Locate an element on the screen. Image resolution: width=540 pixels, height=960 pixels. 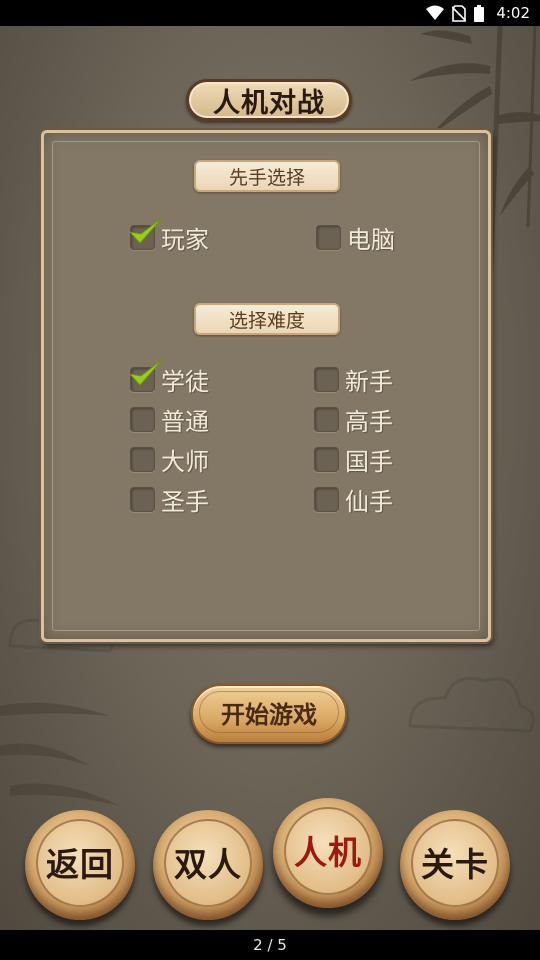
difficulty-option-master: 大师 is located at coordinates (169, 459).